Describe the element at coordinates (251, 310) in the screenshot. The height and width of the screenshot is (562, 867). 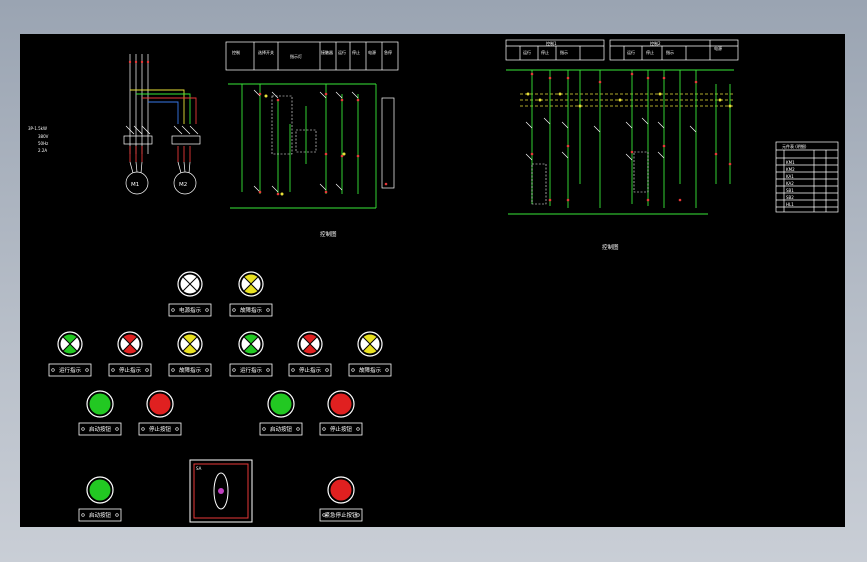
I see `indicator-label-1: 故障指示` at that location.